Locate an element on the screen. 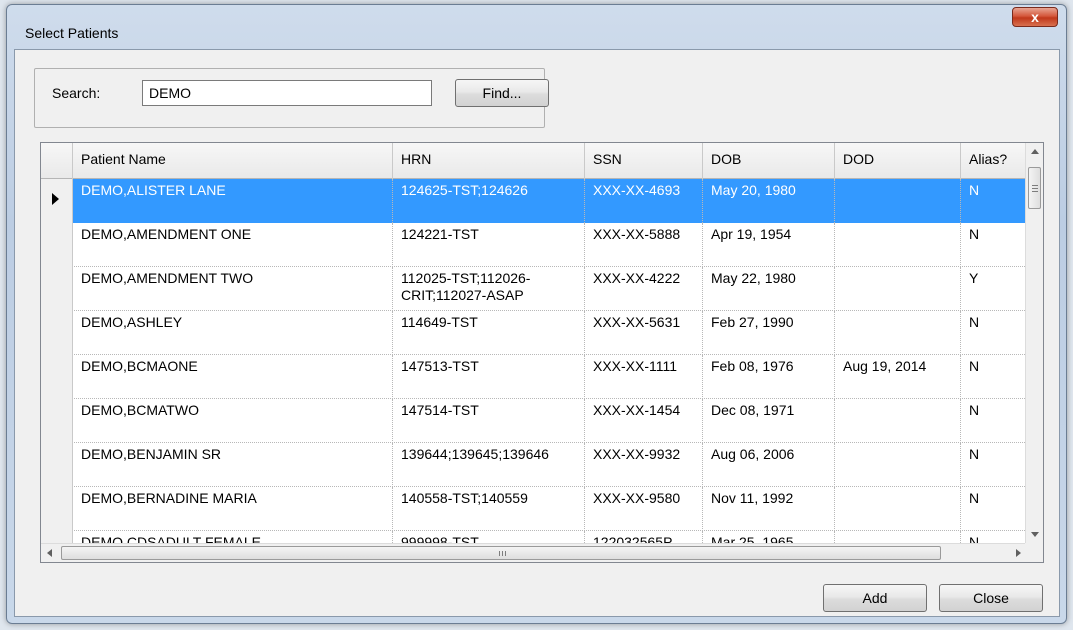  cell-alias: Y is located at coordinates (994, 289).